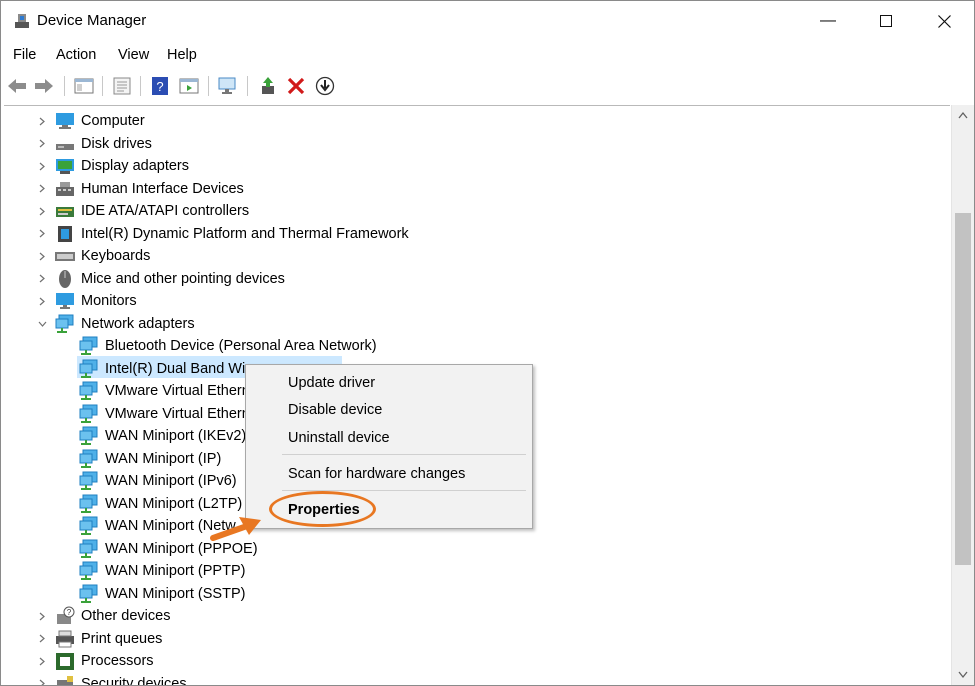 The width and height of the screenshot is (975, 686). I want to click on help-button: ?, so click(160, 86).